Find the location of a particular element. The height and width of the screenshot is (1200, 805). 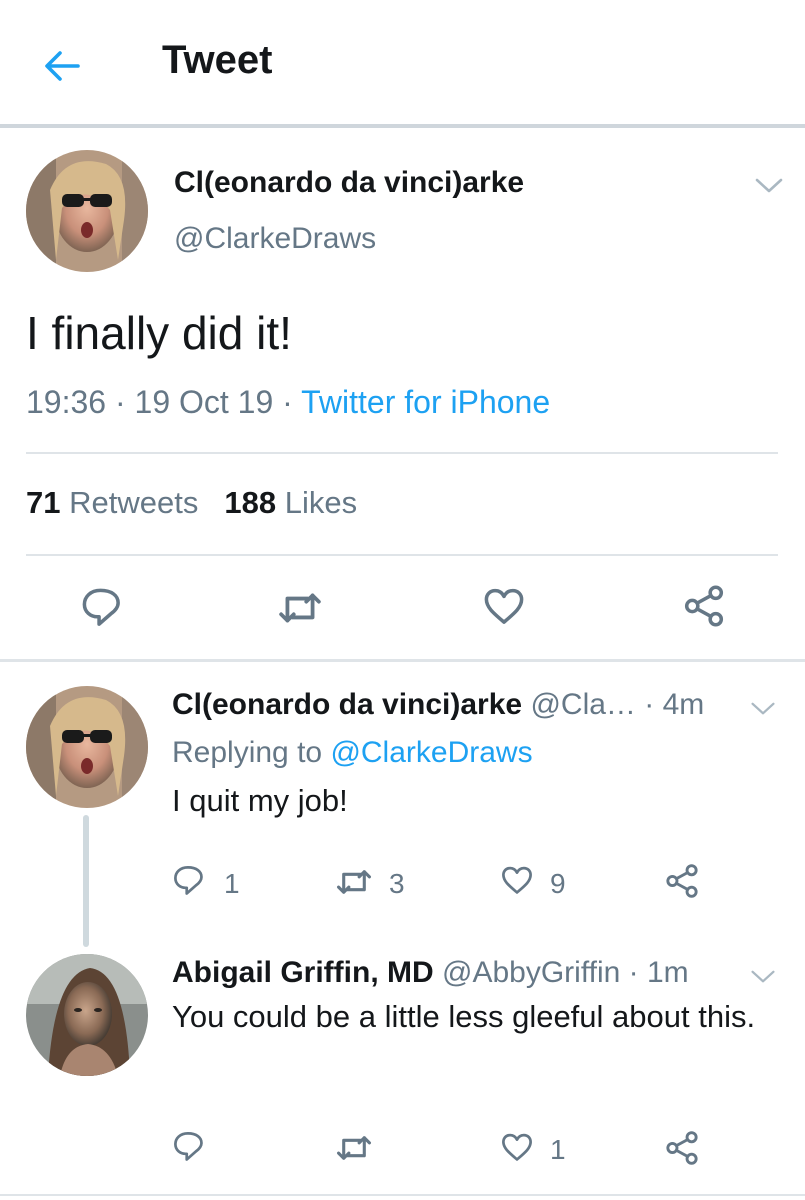

reply-header: Abigail Griffin, MD @AbbyGriffin · 1m is located at coordinates (430, 973).